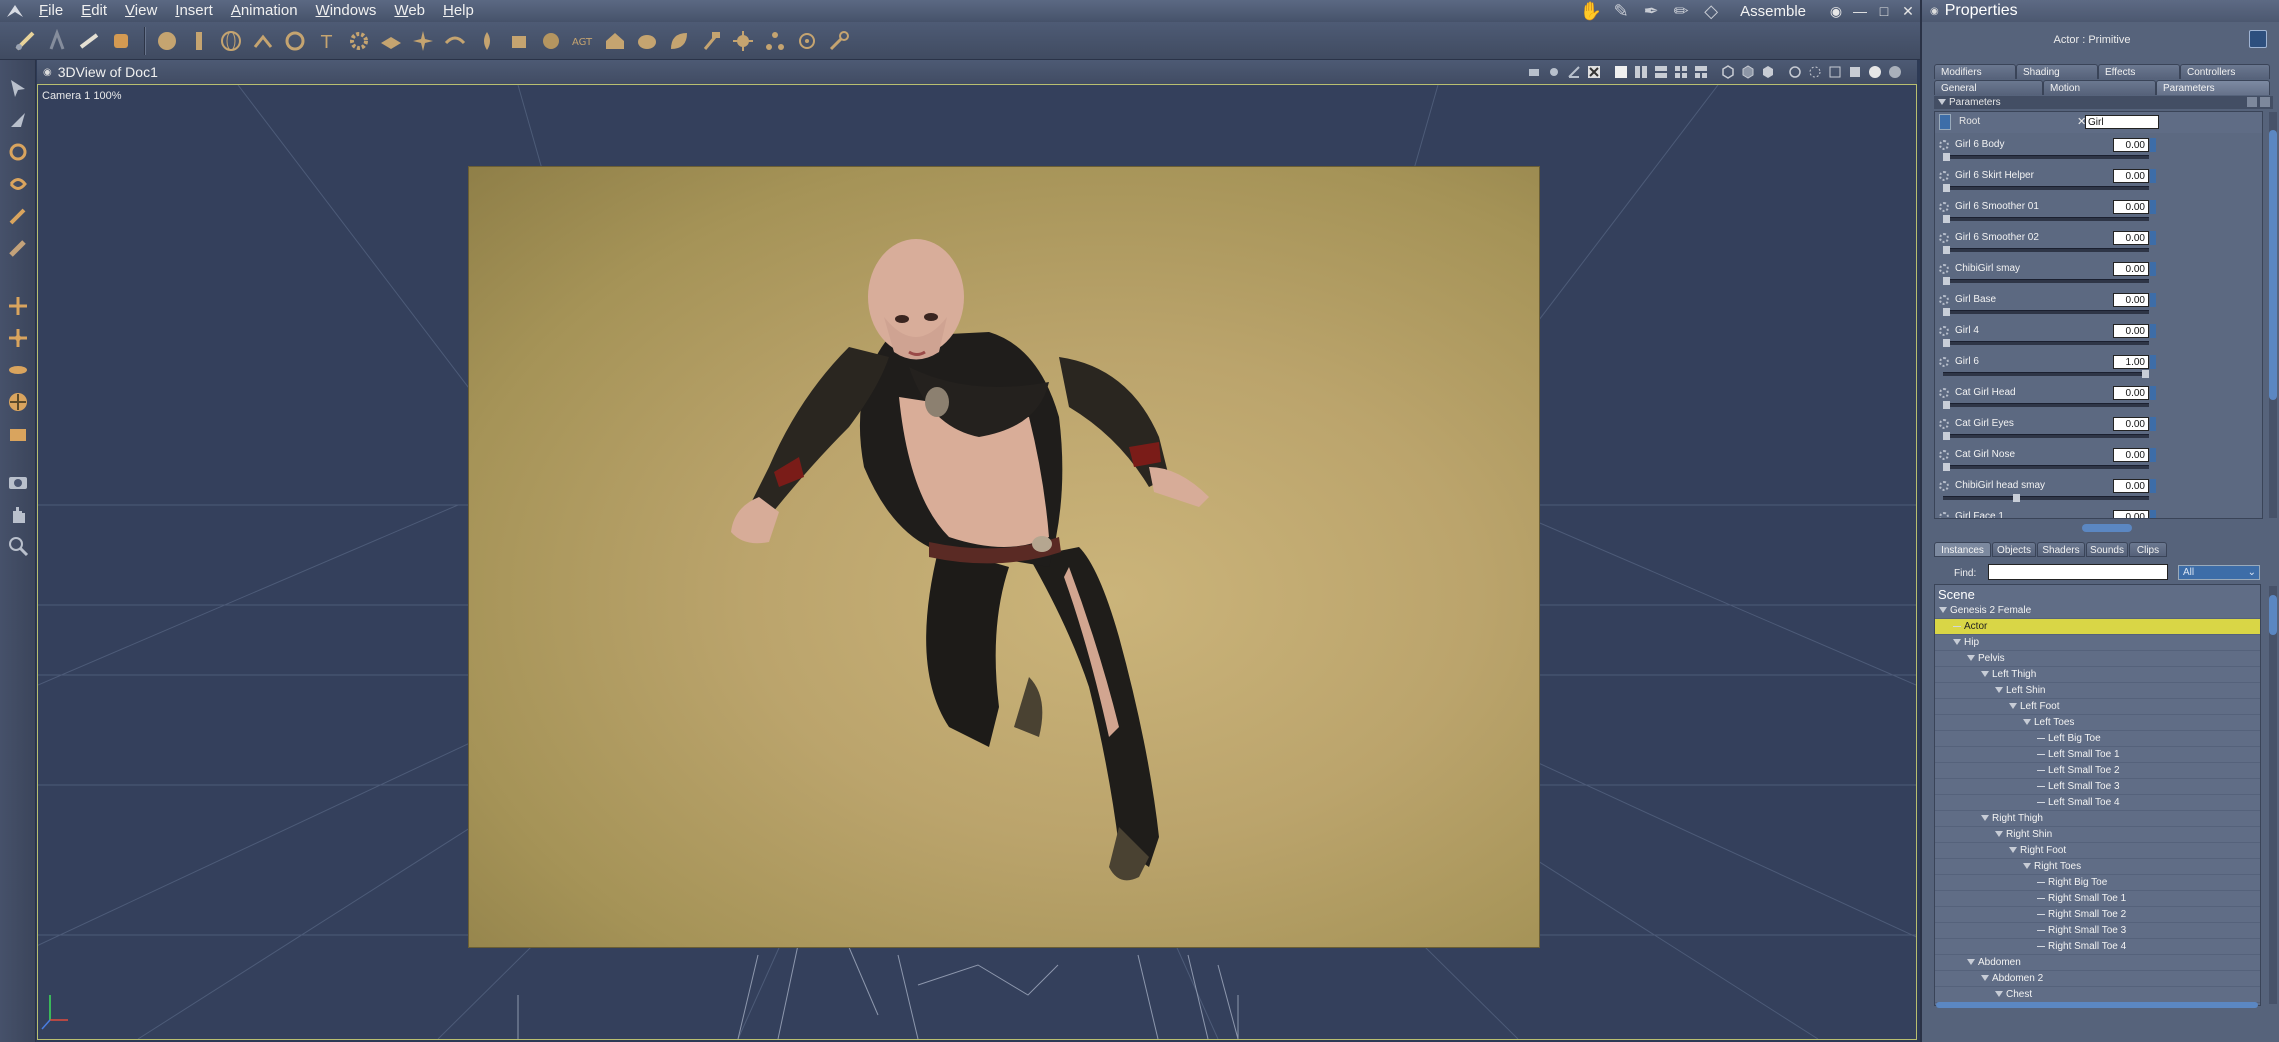 This screenshot has height=1042, width=2279. I want to click on light-icon, so click(423, 41).